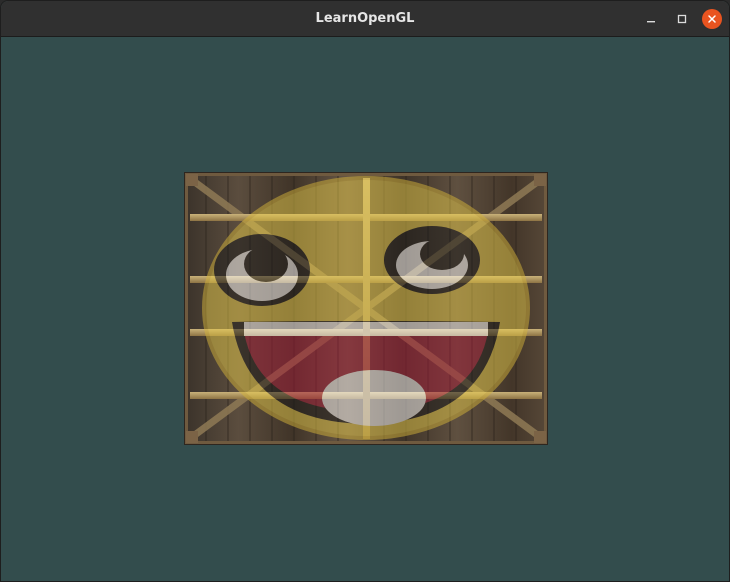 This screenshot has width=730, height=582. I want to click on maximize-icon, so click(682, 19).